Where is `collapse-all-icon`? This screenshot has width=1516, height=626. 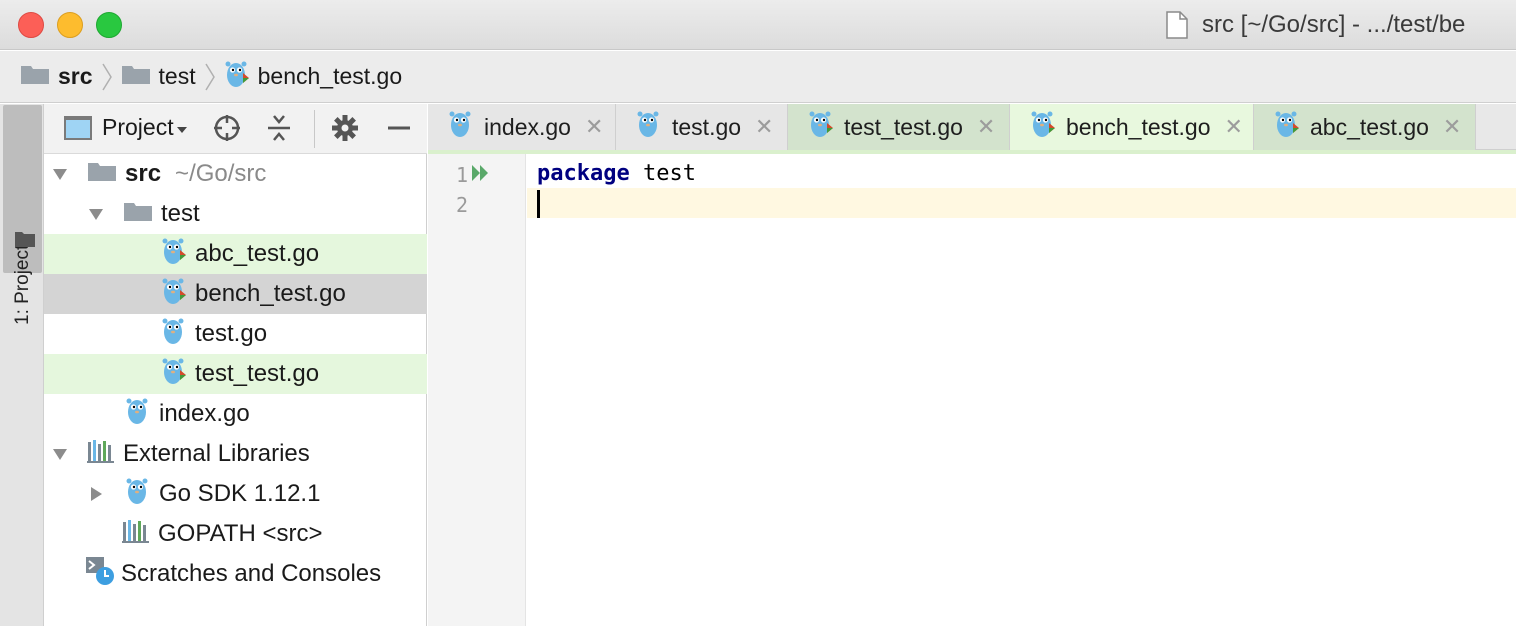
collapse-all-icon is located at coordinates (279, 130).